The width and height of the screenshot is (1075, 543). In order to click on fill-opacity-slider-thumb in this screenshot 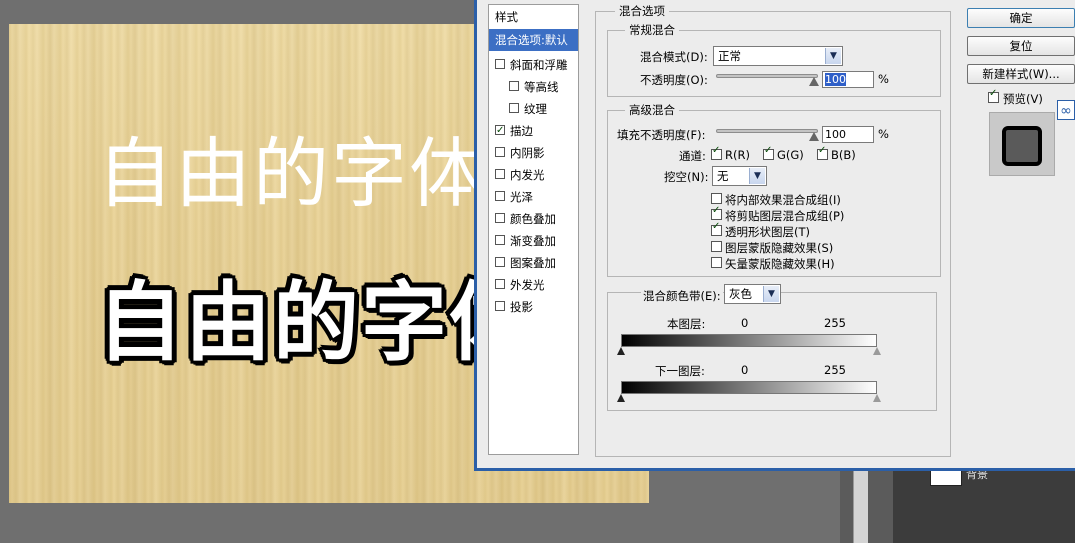, I will do `click(814, 136)`.